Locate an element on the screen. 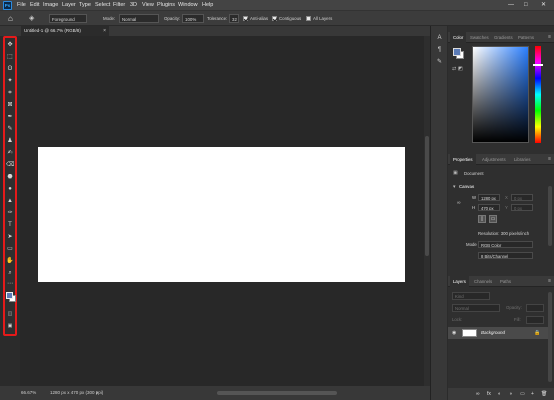 This screenshot has width=554, height=400. layers-scrollbar is located at coordinates (550, 337).